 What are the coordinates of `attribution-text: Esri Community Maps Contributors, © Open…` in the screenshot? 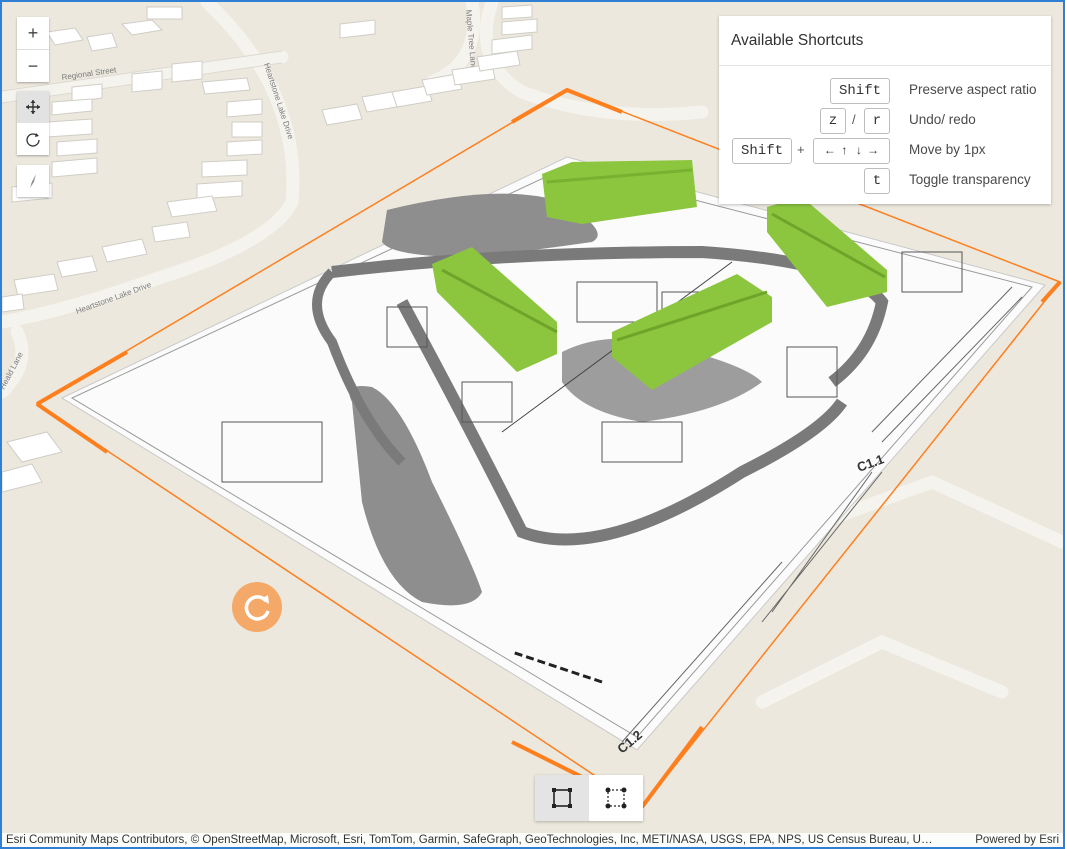 It's located at (486, 840).